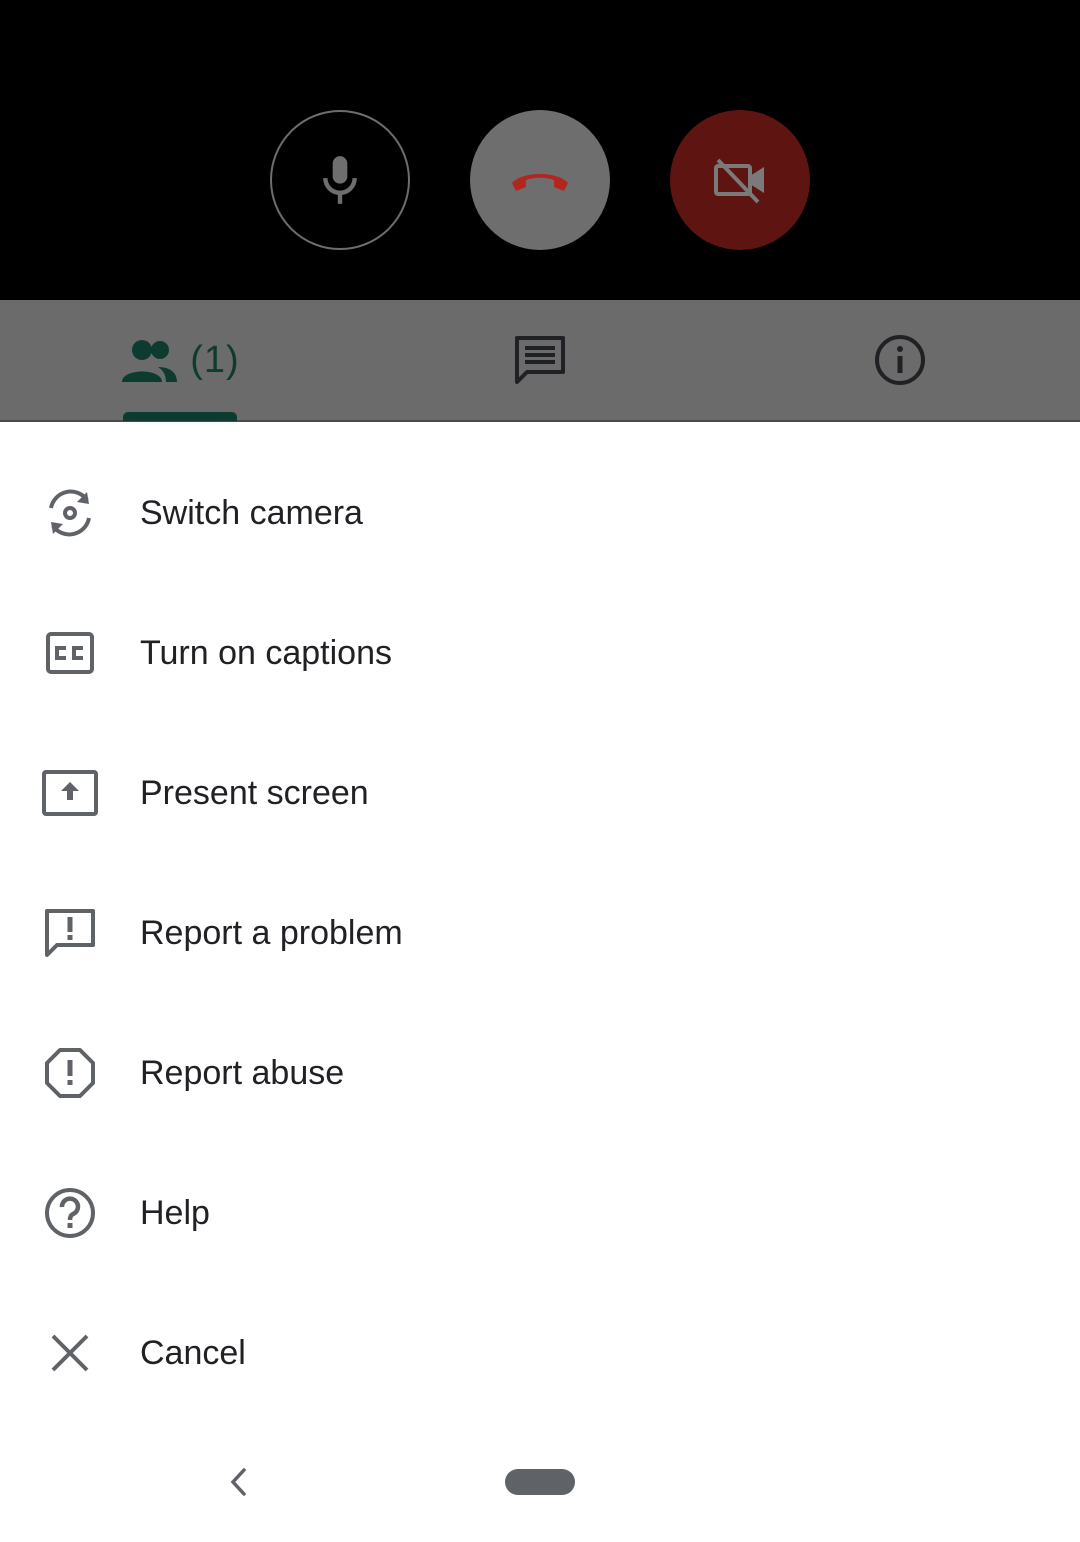 This screenshot has width=1080, height=1542. I want to click on close-icon, so click(70, 1353).